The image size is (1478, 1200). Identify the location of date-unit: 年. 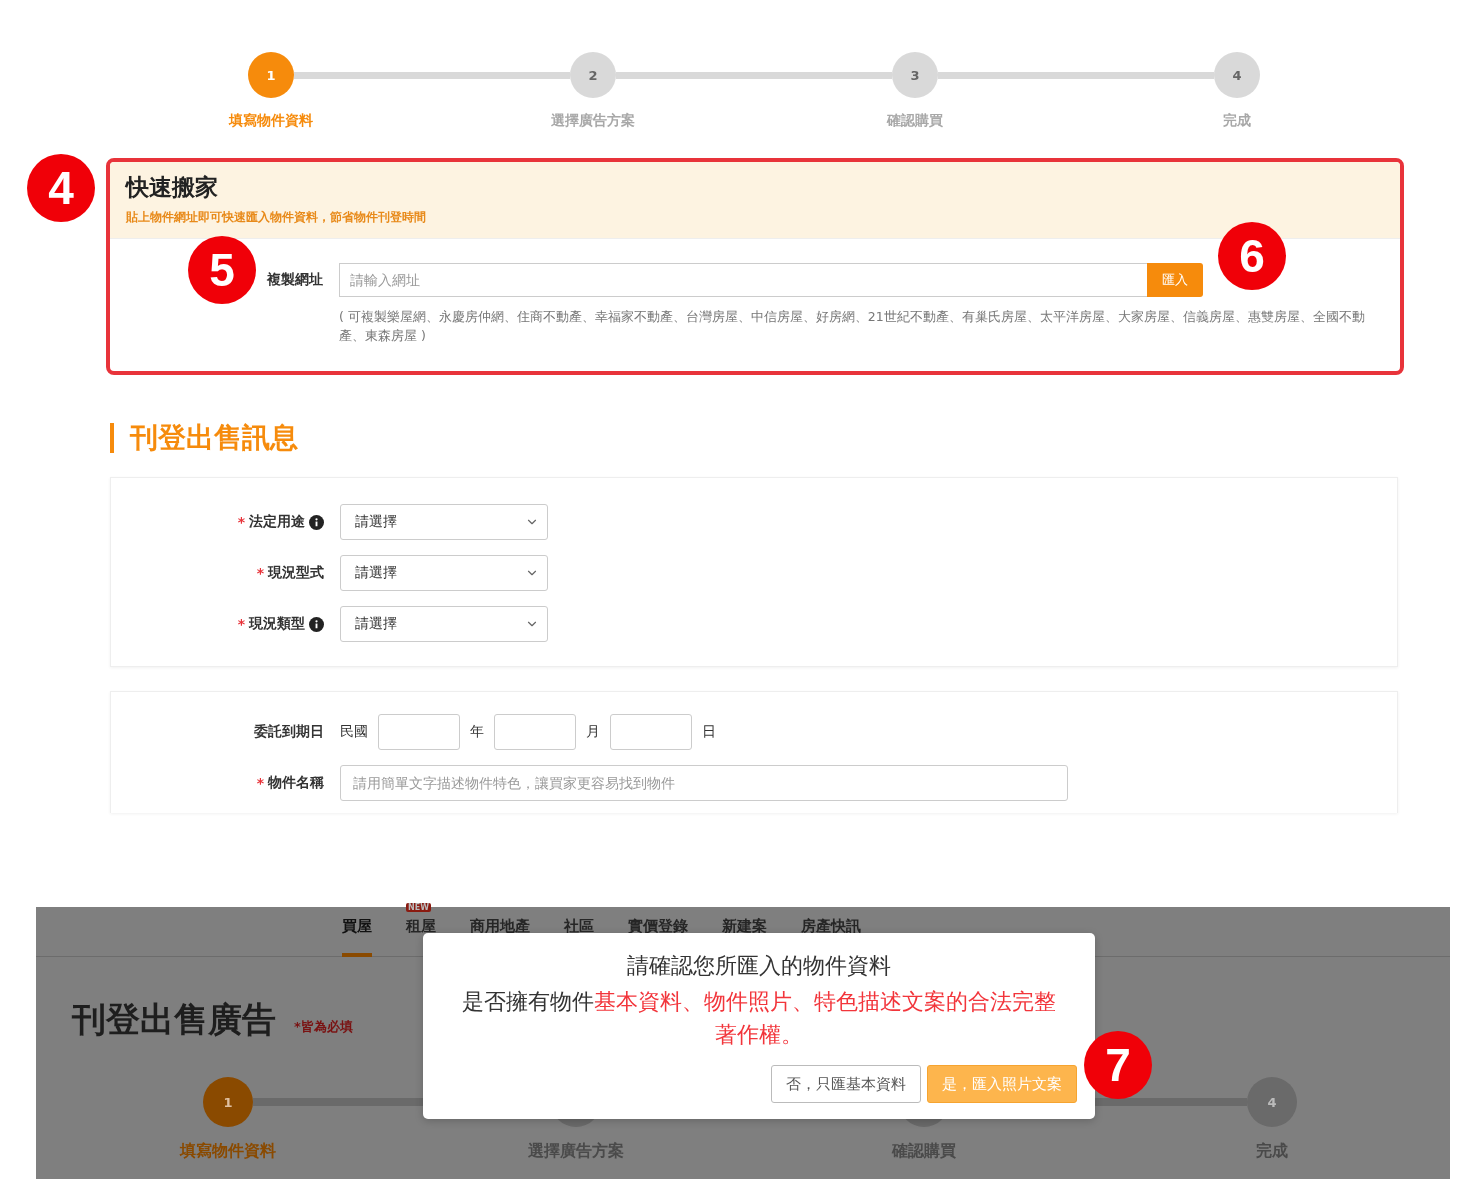
(477, 732).